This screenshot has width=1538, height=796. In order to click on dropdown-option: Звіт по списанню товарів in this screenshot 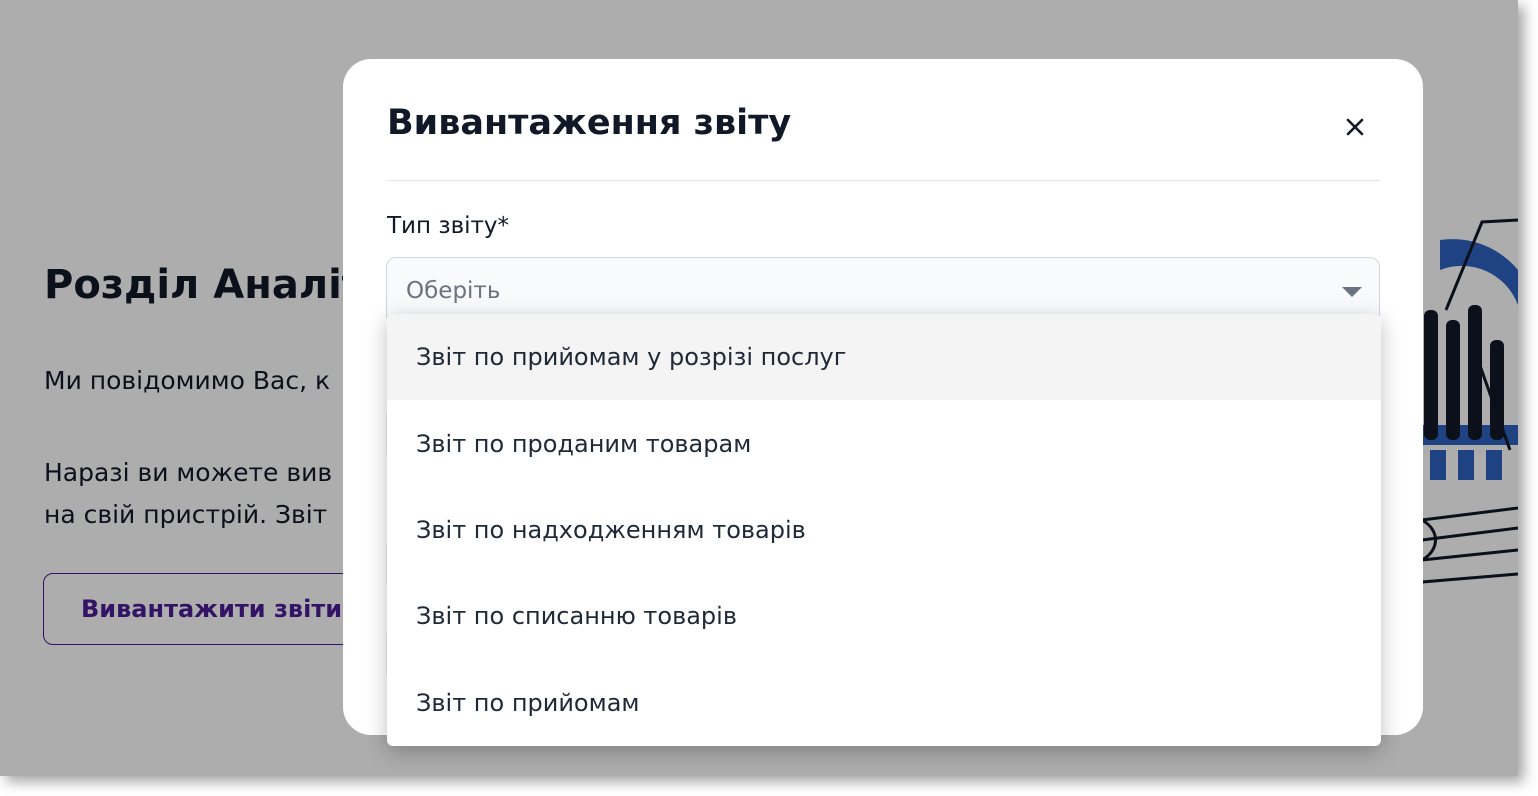, I will do `click(884, 616)`.